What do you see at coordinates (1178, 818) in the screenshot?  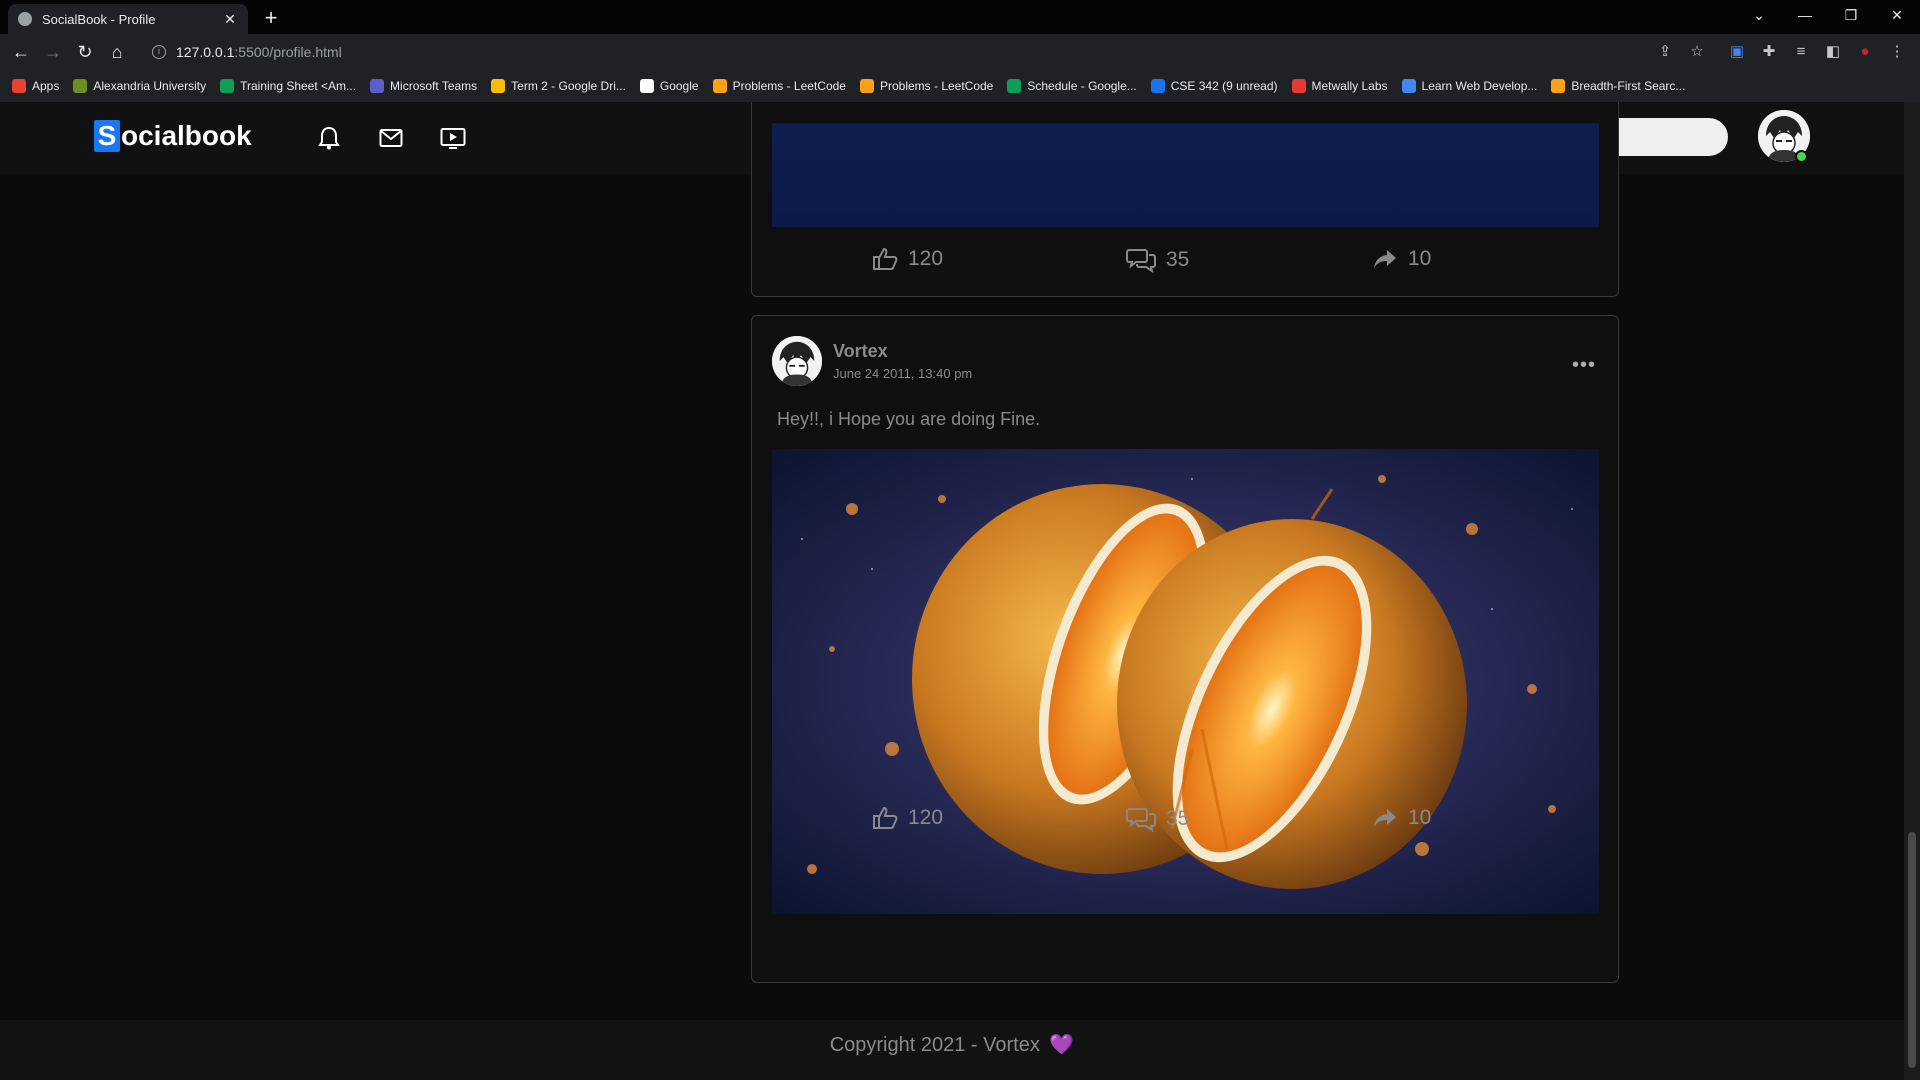 I see `comment-count: 35` at bounding box center [1178, 818].